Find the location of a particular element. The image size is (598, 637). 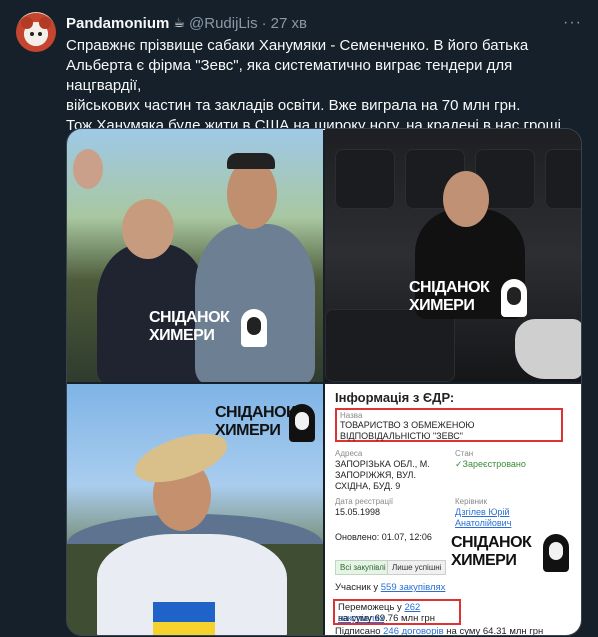

coffee-icon: ☕ is located at coordinates (179, 22).